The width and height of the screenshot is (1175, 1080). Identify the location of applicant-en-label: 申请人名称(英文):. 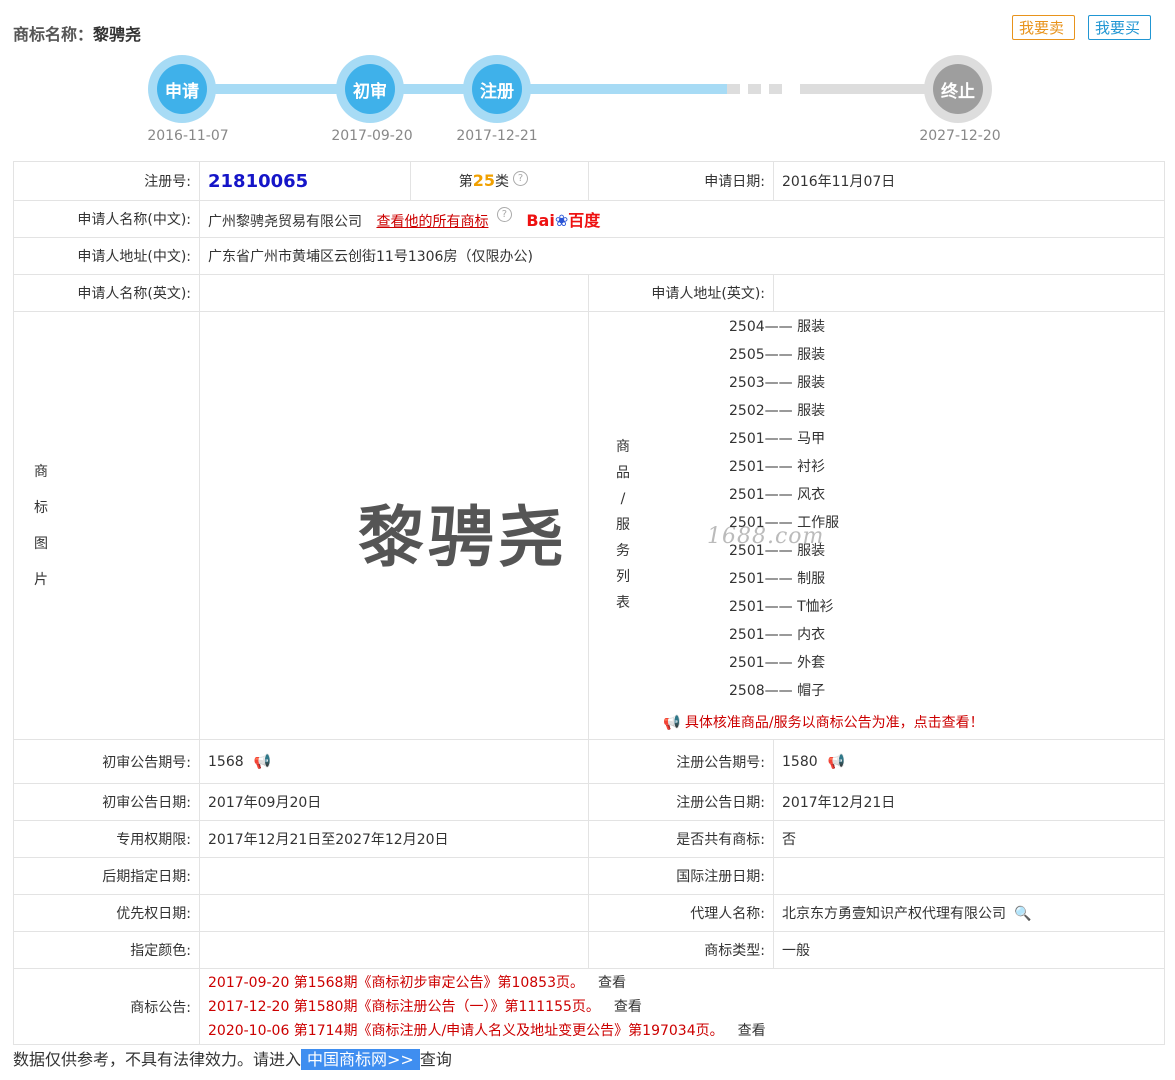
(106, 293).